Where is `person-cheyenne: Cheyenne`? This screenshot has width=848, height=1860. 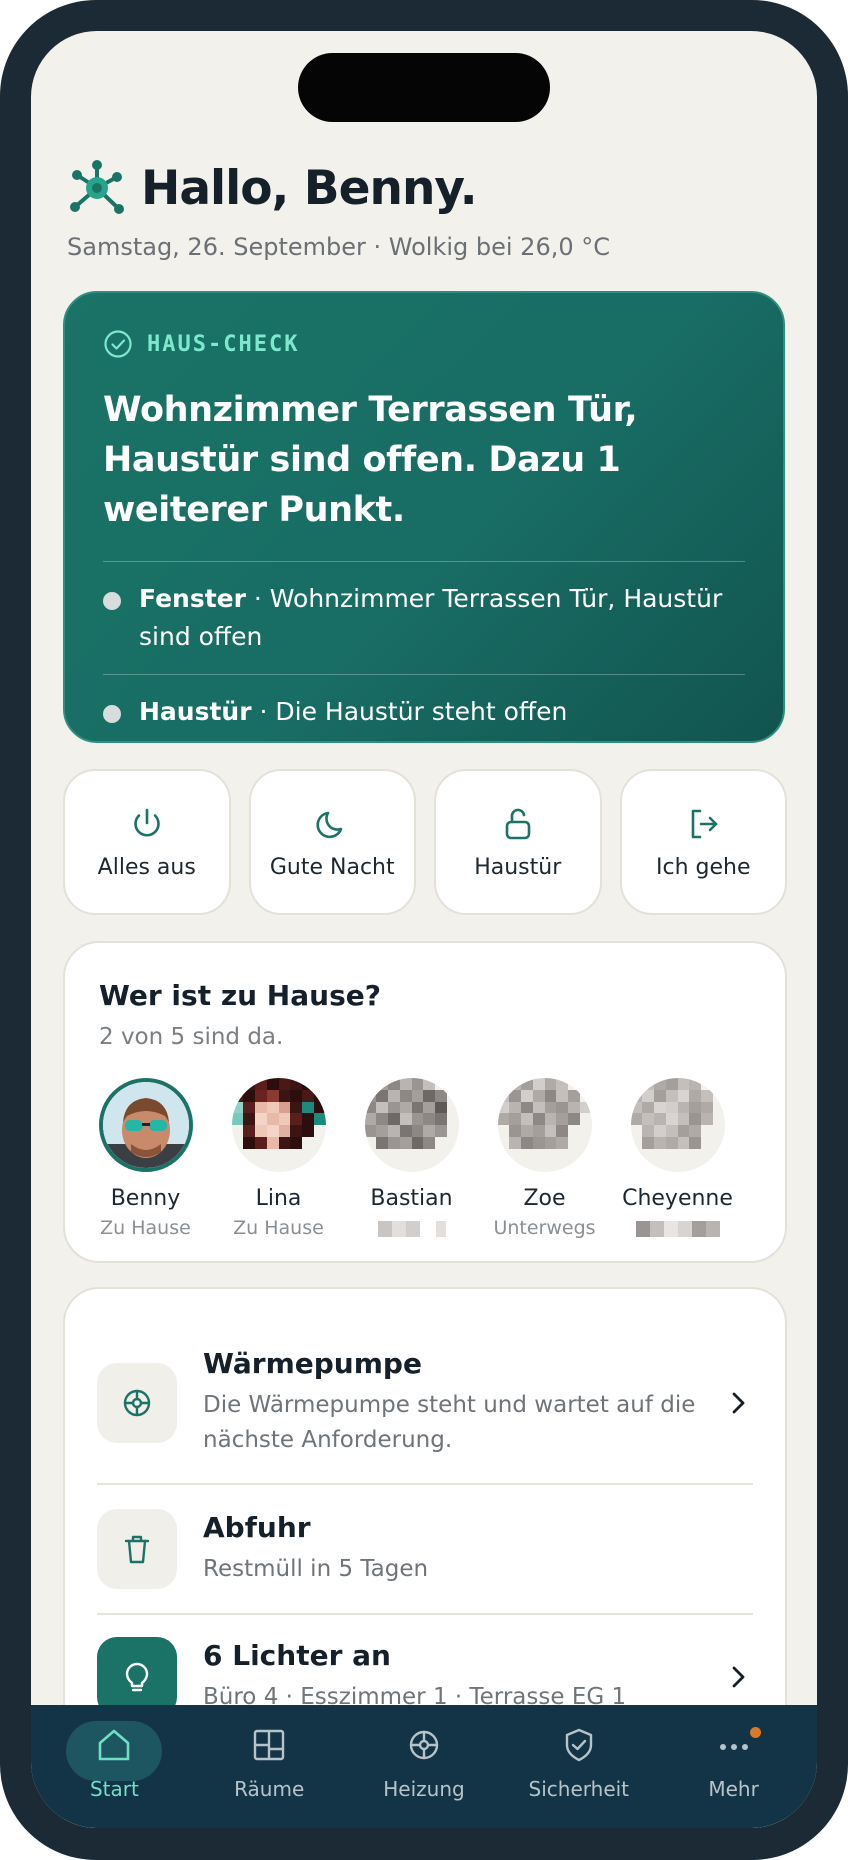 person-cheyenne: Cheyenne is located at coordinates (677, 1158).